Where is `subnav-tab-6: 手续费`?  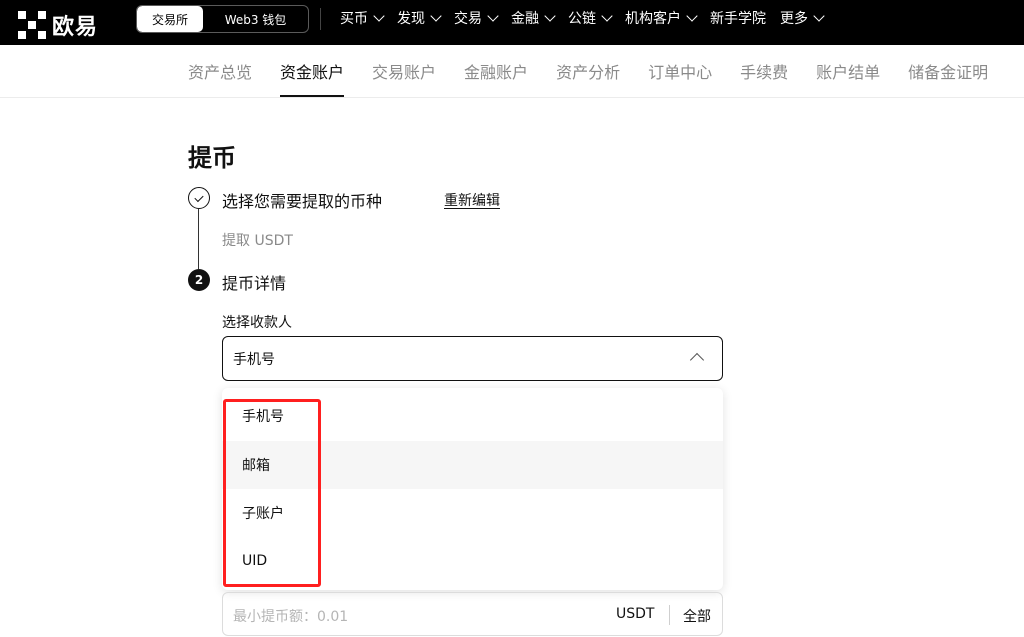 subnav-tab-6: 手续费 is located at coordinates (764, 71).